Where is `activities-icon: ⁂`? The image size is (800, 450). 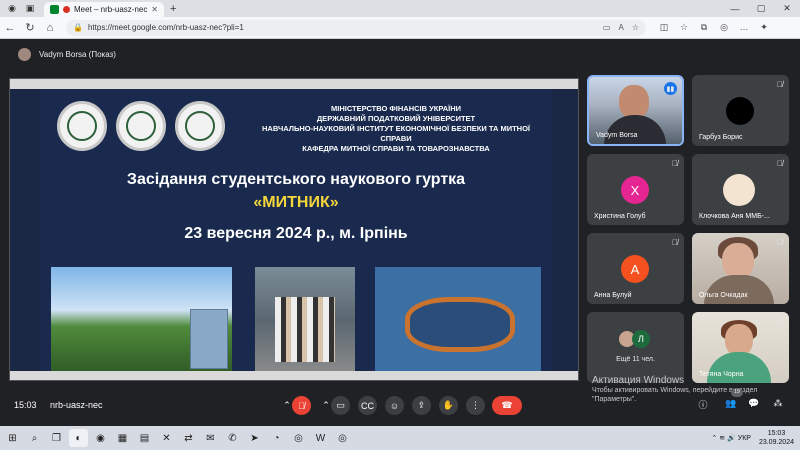 activities-icon: ⁂ is located at coordinates (778, 405).